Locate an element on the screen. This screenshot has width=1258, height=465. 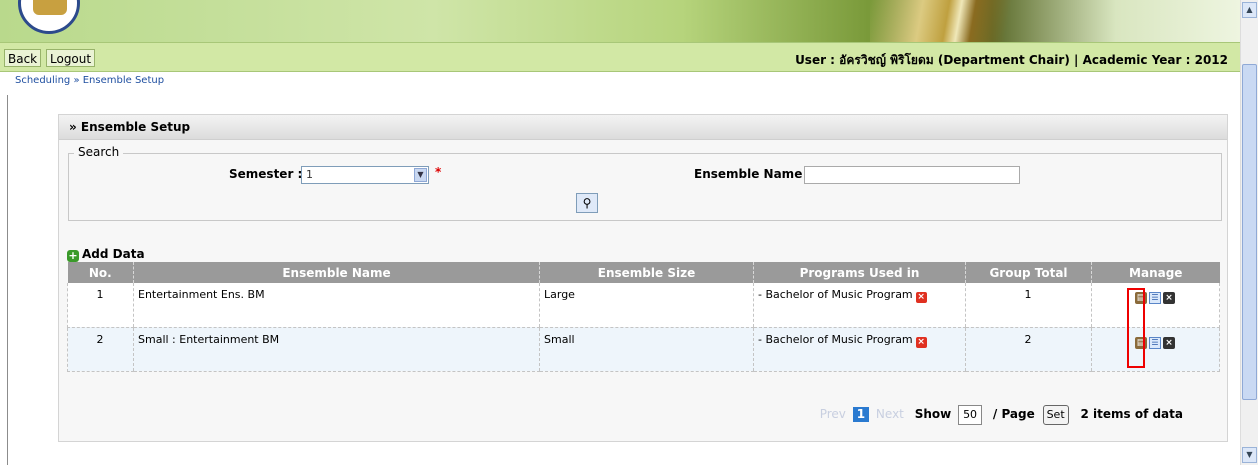
next-button: Next is located at coordinates (890, 414).